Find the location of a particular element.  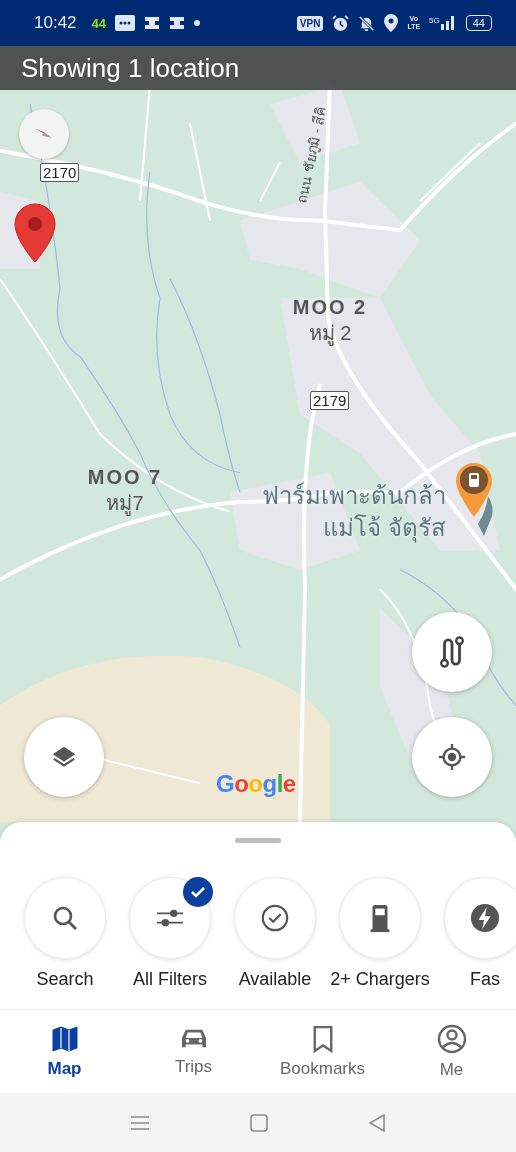

charger-pin-icon is located at coordinates (474, 490).